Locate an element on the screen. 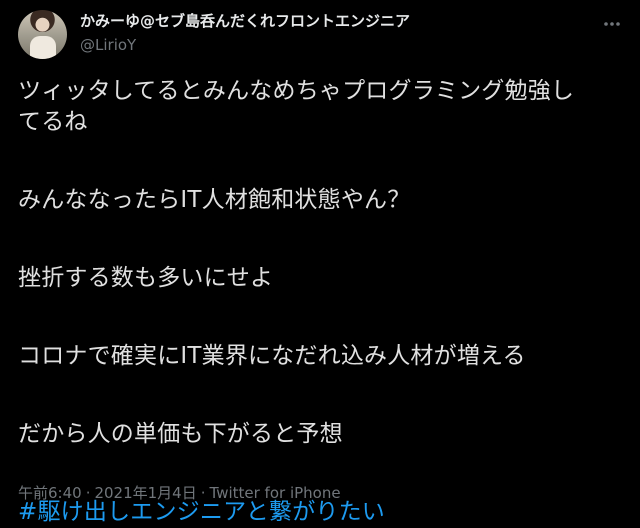  tweet-line: てるね is located at coordinates (53, 122).